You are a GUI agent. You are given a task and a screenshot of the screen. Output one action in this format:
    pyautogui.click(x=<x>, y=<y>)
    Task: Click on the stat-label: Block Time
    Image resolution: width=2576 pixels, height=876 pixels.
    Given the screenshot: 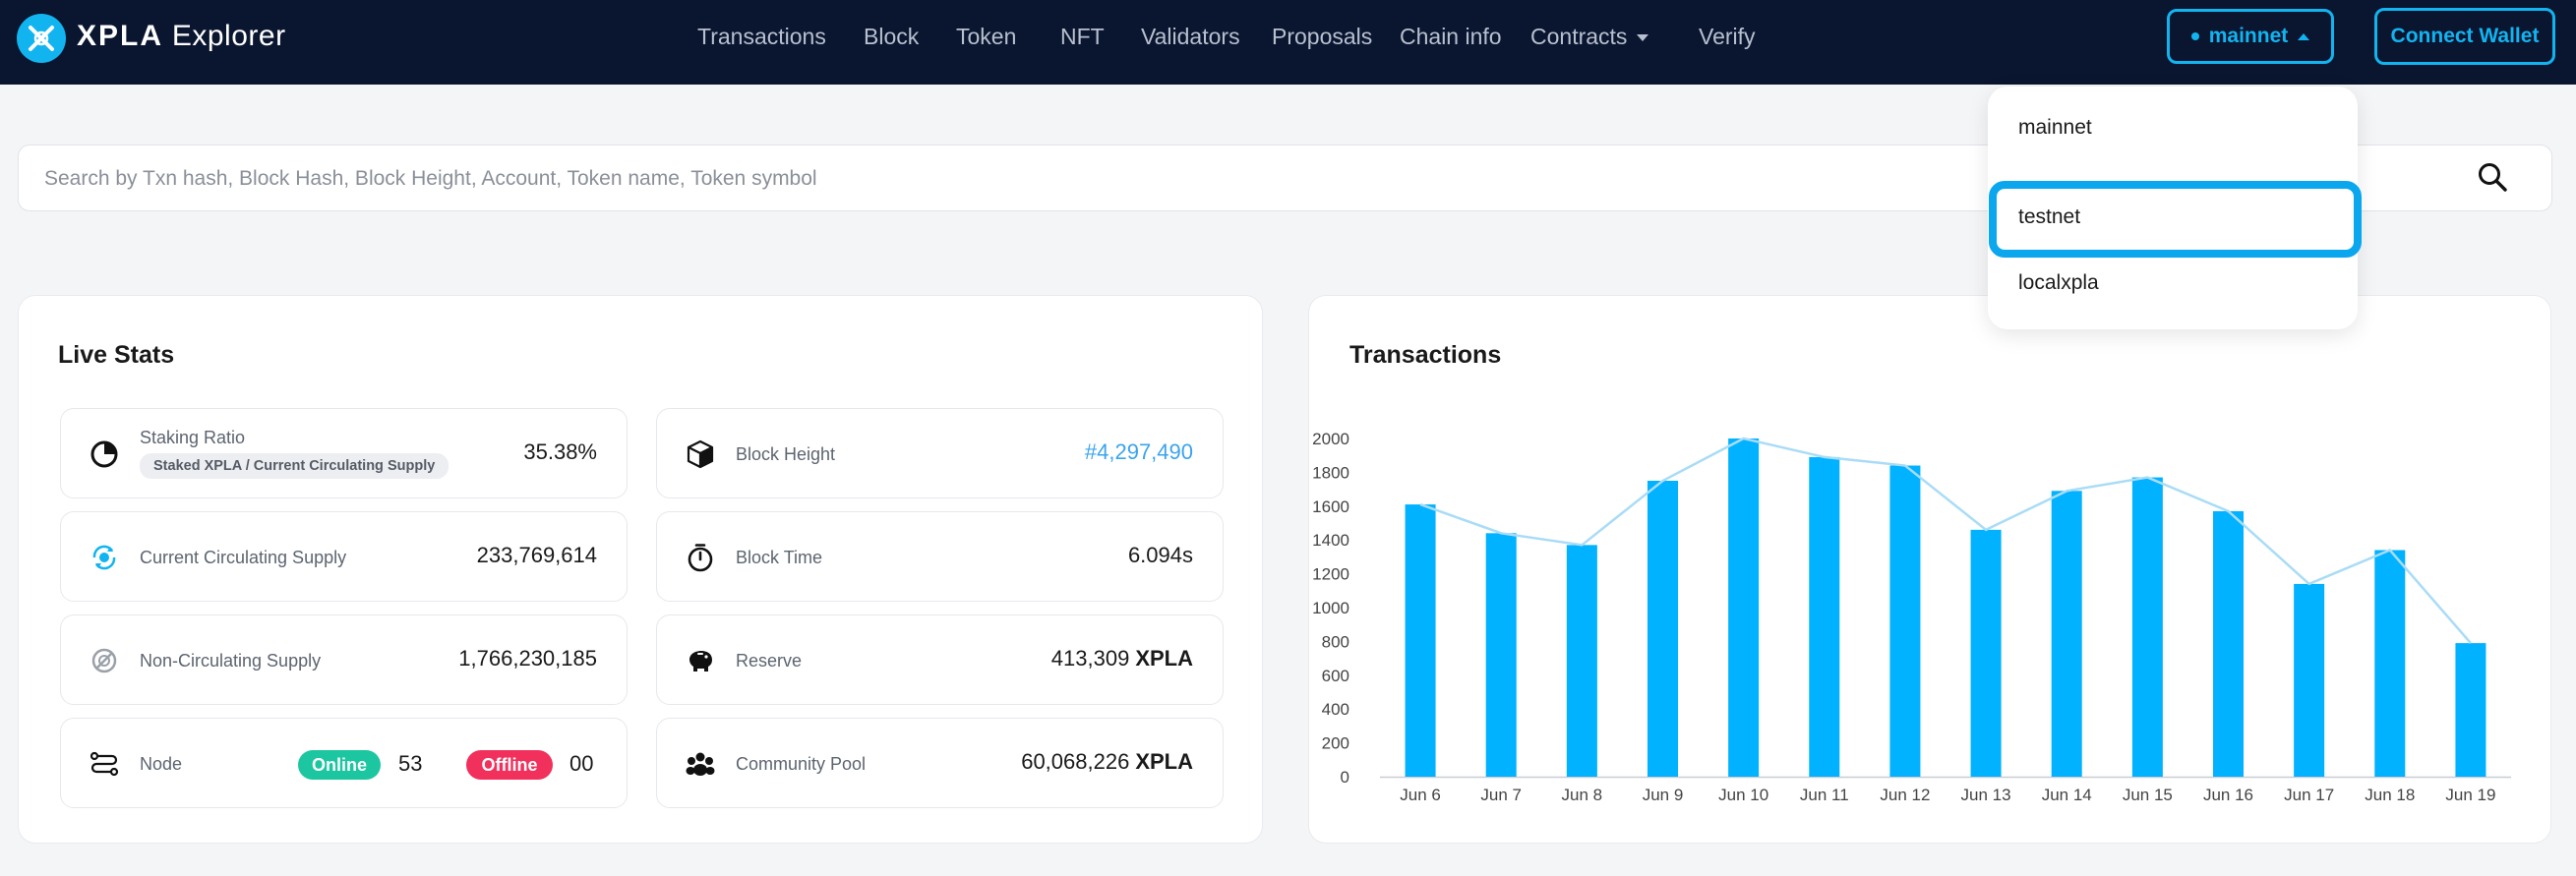 What is the action you would take?
    pyautogui.click(x=780, y=557)
    